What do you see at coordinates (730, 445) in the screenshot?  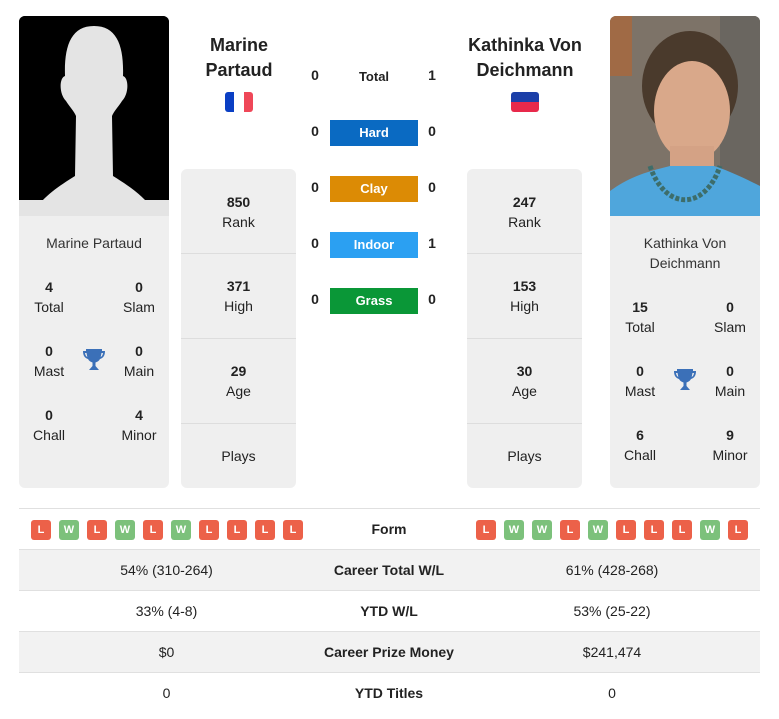 I see `player2-minor-titles: 9 Minor` at bounding box center [730, 445].